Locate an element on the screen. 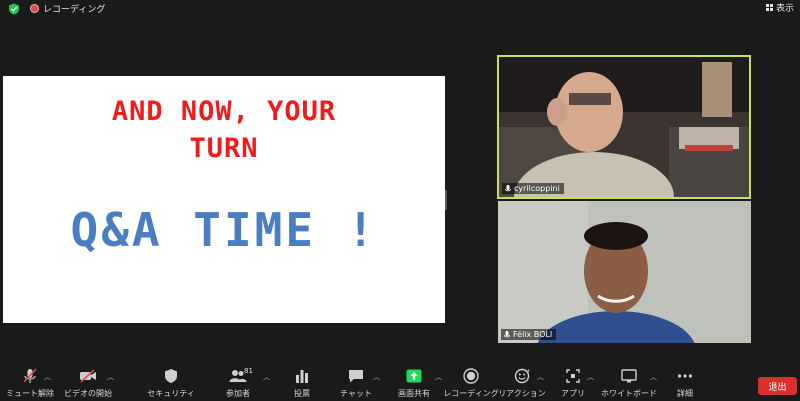  record-label: レコーディング is located at coordinates (471, 393).